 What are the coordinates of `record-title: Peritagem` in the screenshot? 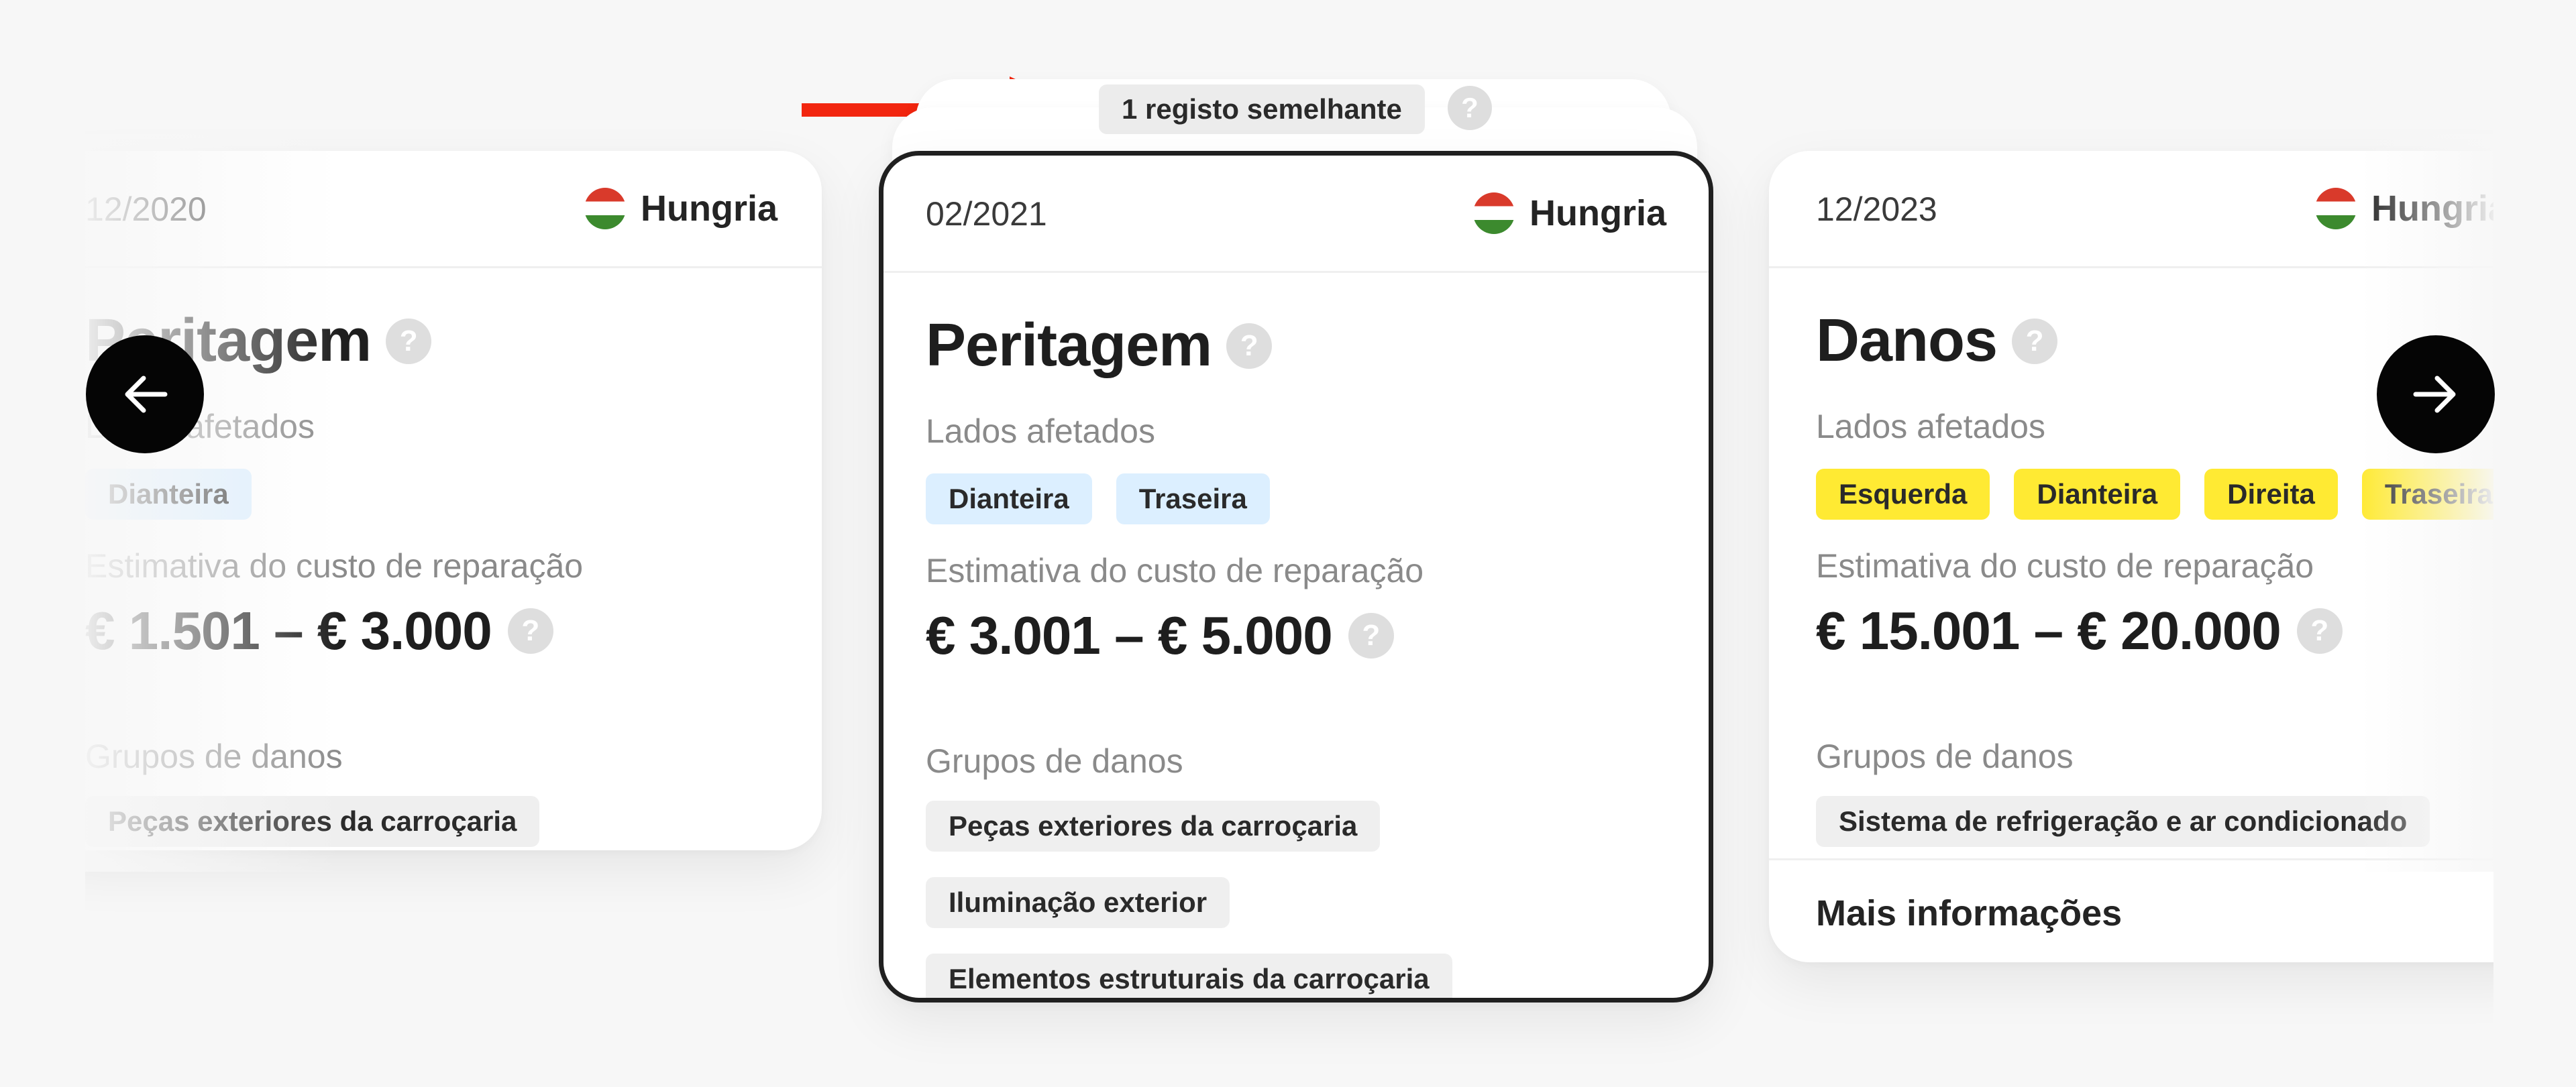 It's located at (1069, 345).